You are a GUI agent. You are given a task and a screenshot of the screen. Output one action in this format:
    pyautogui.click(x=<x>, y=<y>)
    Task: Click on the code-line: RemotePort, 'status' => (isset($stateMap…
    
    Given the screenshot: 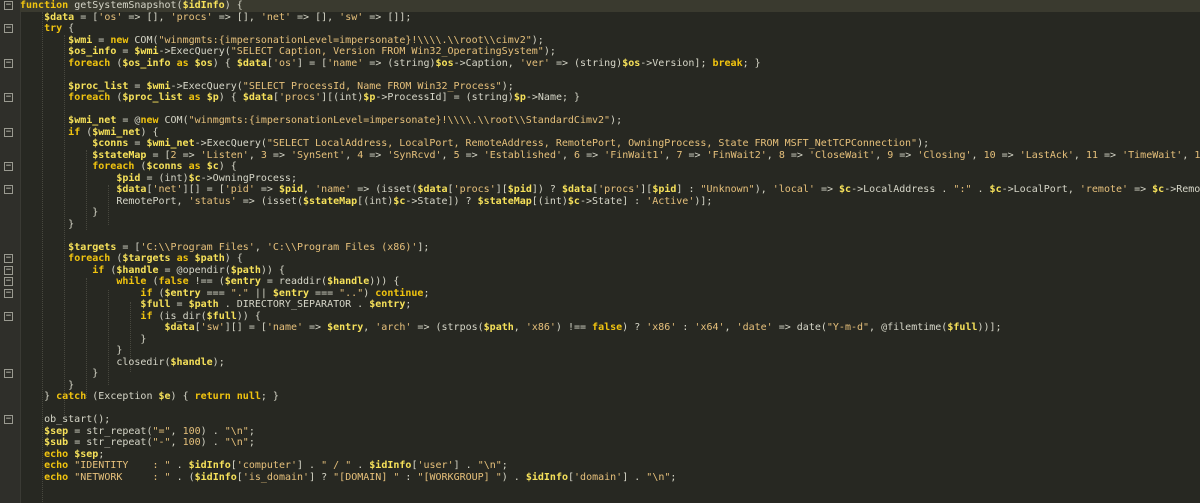 What is the action you would take?
    pyautogui.click(x=610, y=202)
    